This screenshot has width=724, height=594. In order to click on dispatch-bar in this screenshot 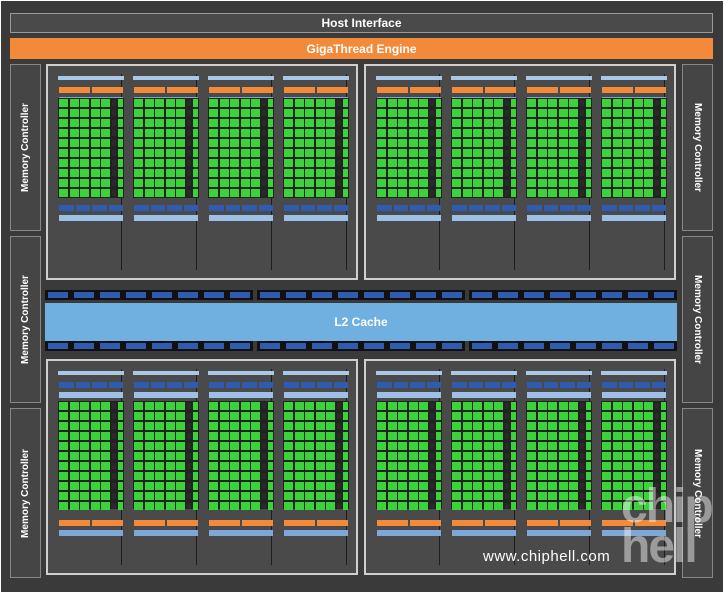, I will do `click(166, 533)`.